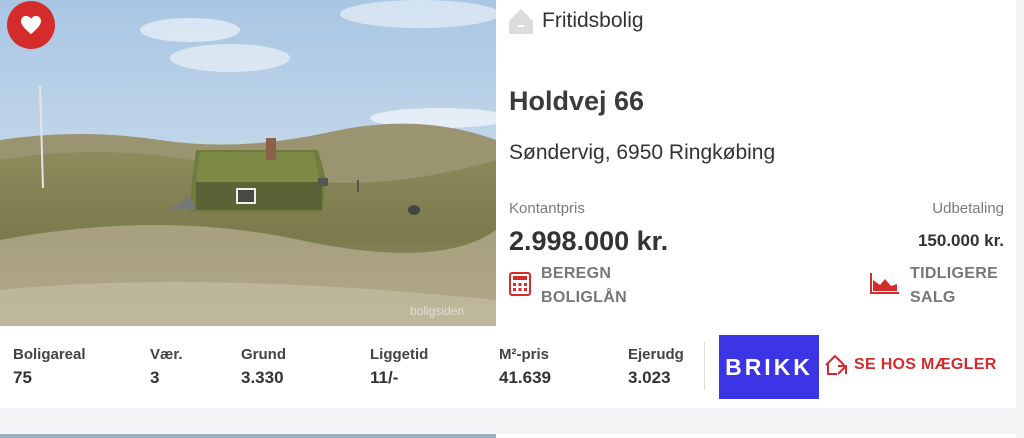 This screenshot has width=1024, height=438. What do you see at coordinates (968, 208) in the screenshot?
I see `down-payment-label: Udbetaling` at bounding box center [968, 208].